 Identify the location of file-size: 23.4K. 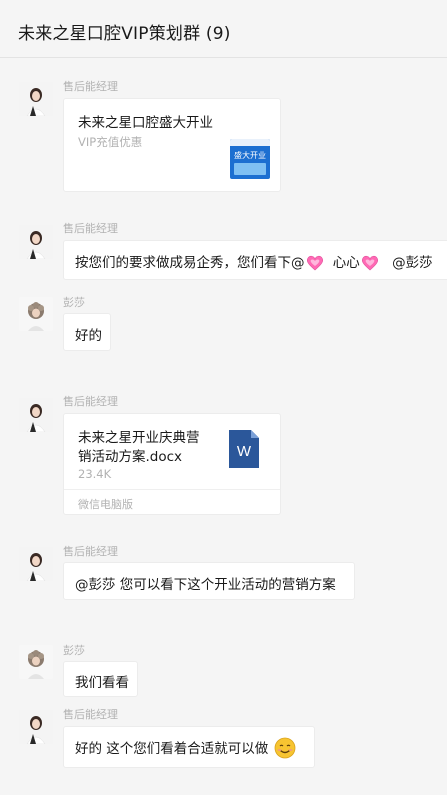
(95, 474).